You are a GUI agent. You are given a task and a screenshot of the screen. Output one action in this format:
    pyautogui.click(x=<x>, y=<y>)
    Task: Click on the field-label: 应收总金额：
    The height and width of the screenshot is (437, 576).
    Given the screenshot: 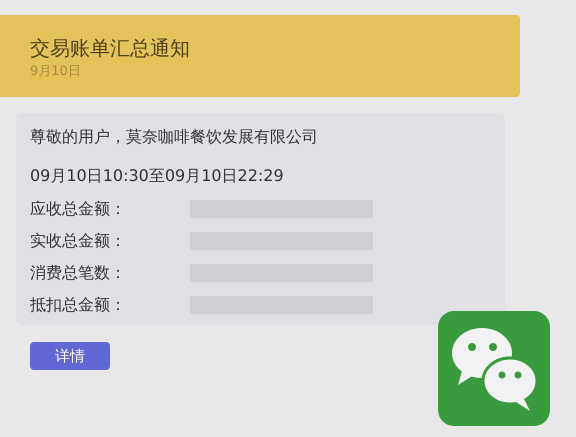 What is the action you would take?
    pyautogui.click(x=78, y=209)
    